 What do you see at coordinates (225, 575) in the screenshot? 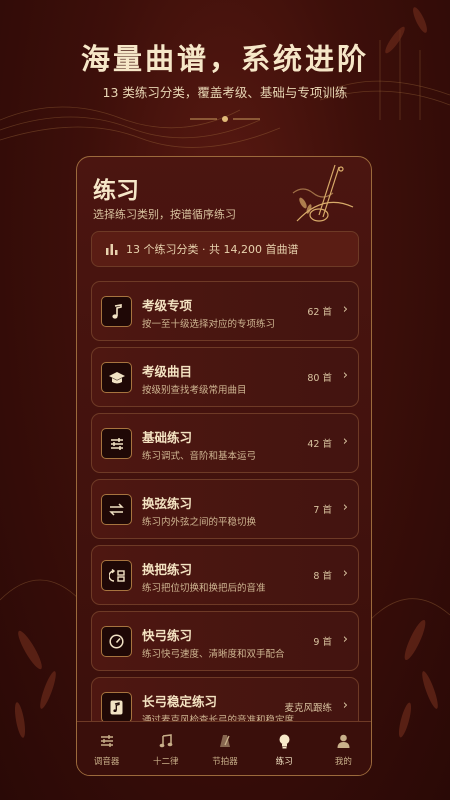
I see `category-item: 换把练习 练习把位切换和换把后的音准 8 首 ›` at bounding box center [225, 575].